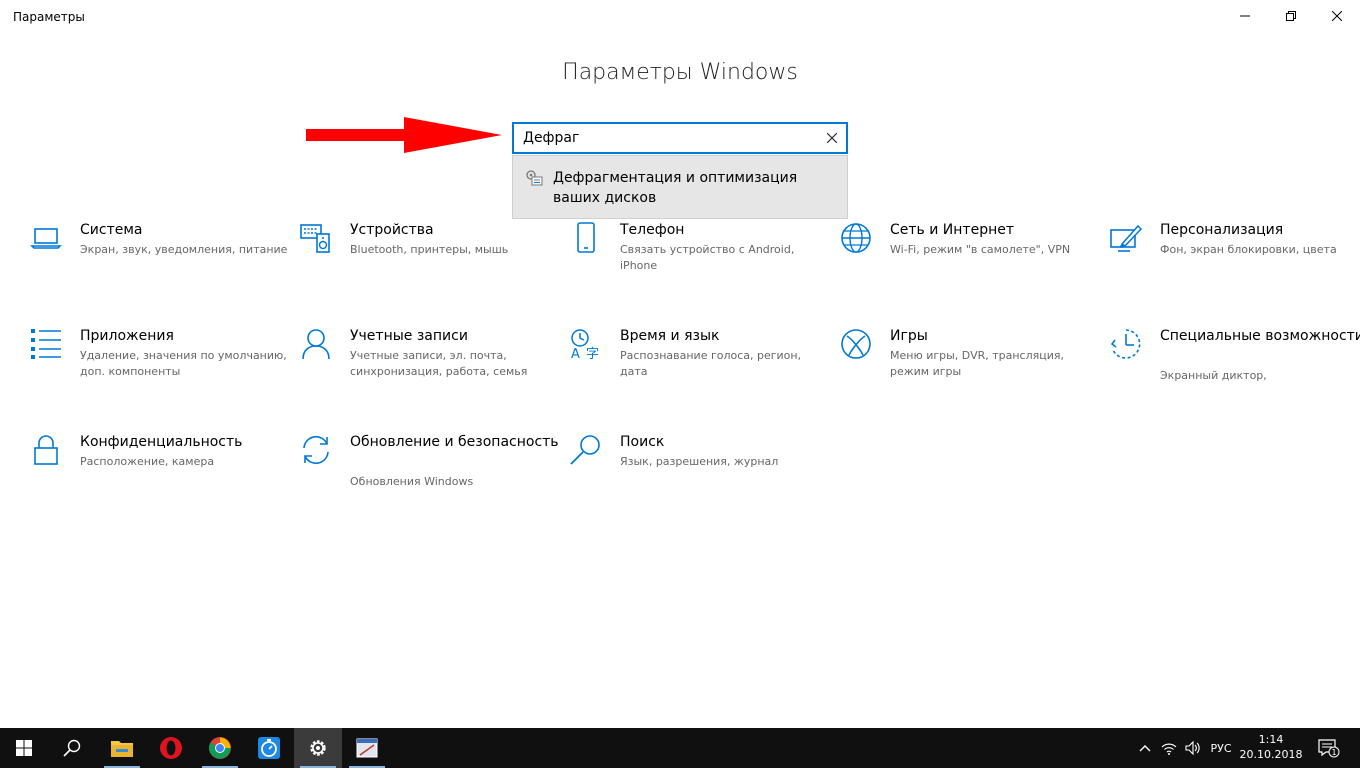 This screenshot has width=1360, height=768. Describe the element at coordinates (585, 344) in the screenshot. I see `time-language-icon: A字` at that location.